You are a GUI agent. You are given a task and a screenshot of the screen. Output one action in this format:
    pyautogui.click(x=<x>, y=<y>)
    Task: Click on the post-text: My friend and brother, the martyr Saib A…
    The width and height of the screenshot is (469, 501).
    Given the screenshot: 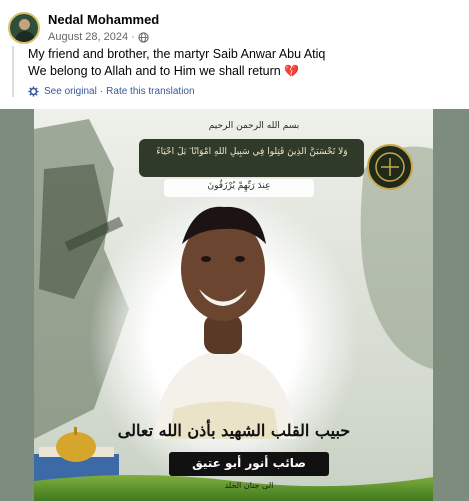 What is the action you would take?
    pyautogui.click(x=235, y=71)
    